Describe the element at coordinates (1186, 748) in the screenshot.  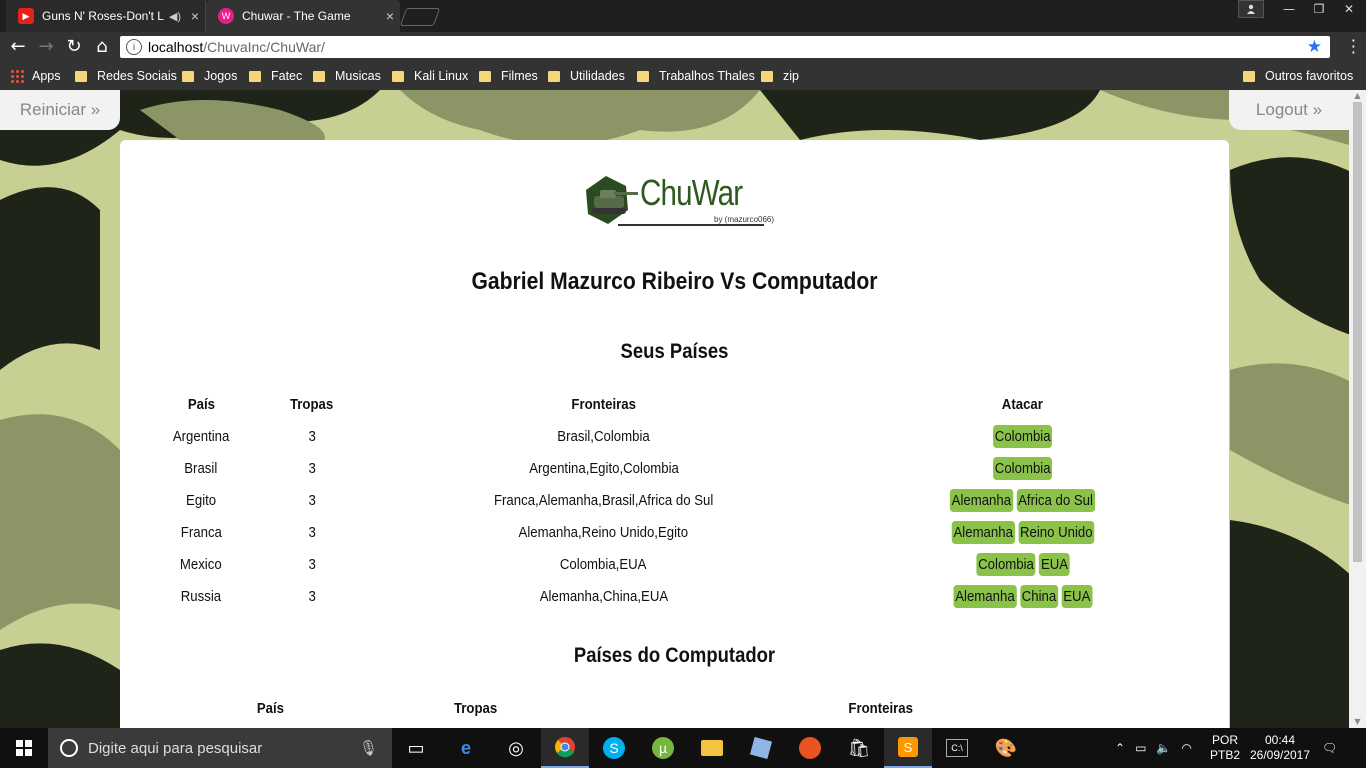
I see `network-icon: ◠` at that location.